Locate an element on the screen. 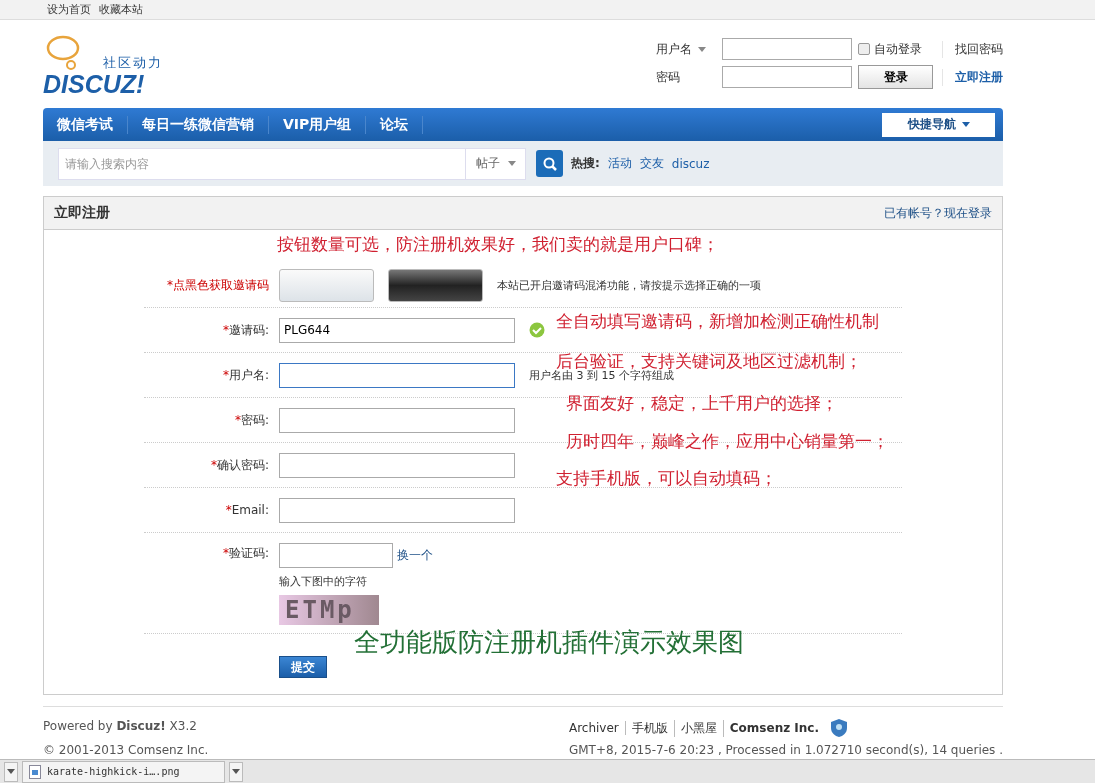  panel-title: 立即注册 is located at coordinates (82, 213).